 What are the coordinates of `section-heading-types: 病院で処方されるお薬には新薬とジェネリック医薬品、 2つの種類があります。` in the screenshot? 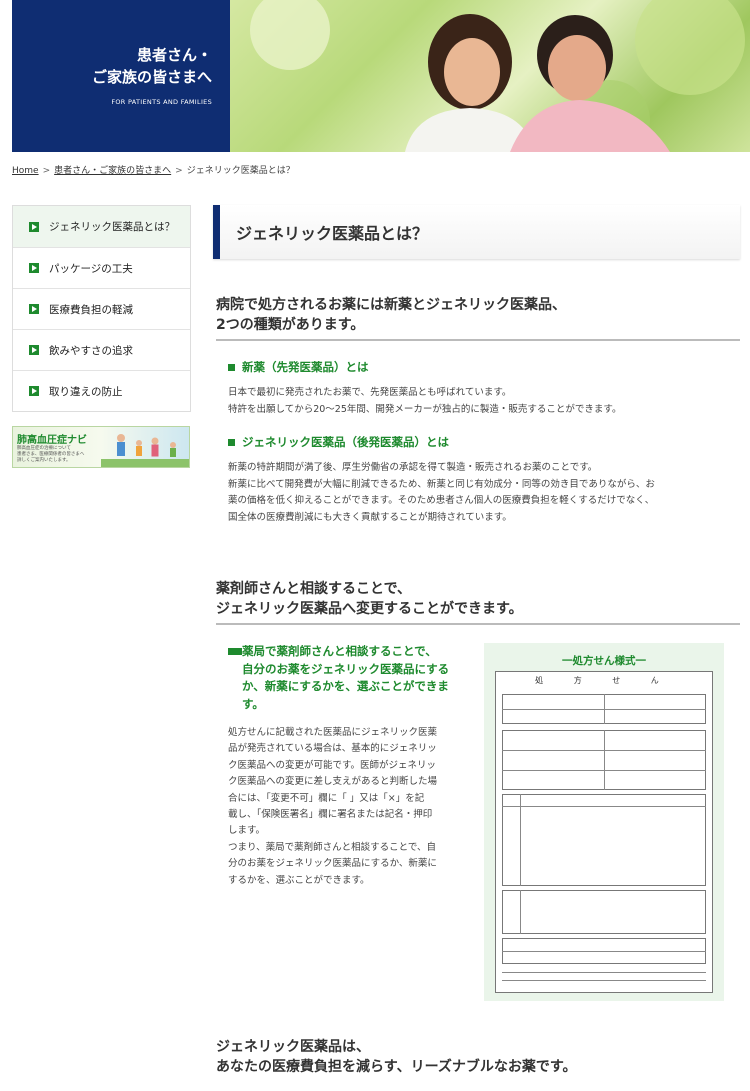 It's located at (478, 318).